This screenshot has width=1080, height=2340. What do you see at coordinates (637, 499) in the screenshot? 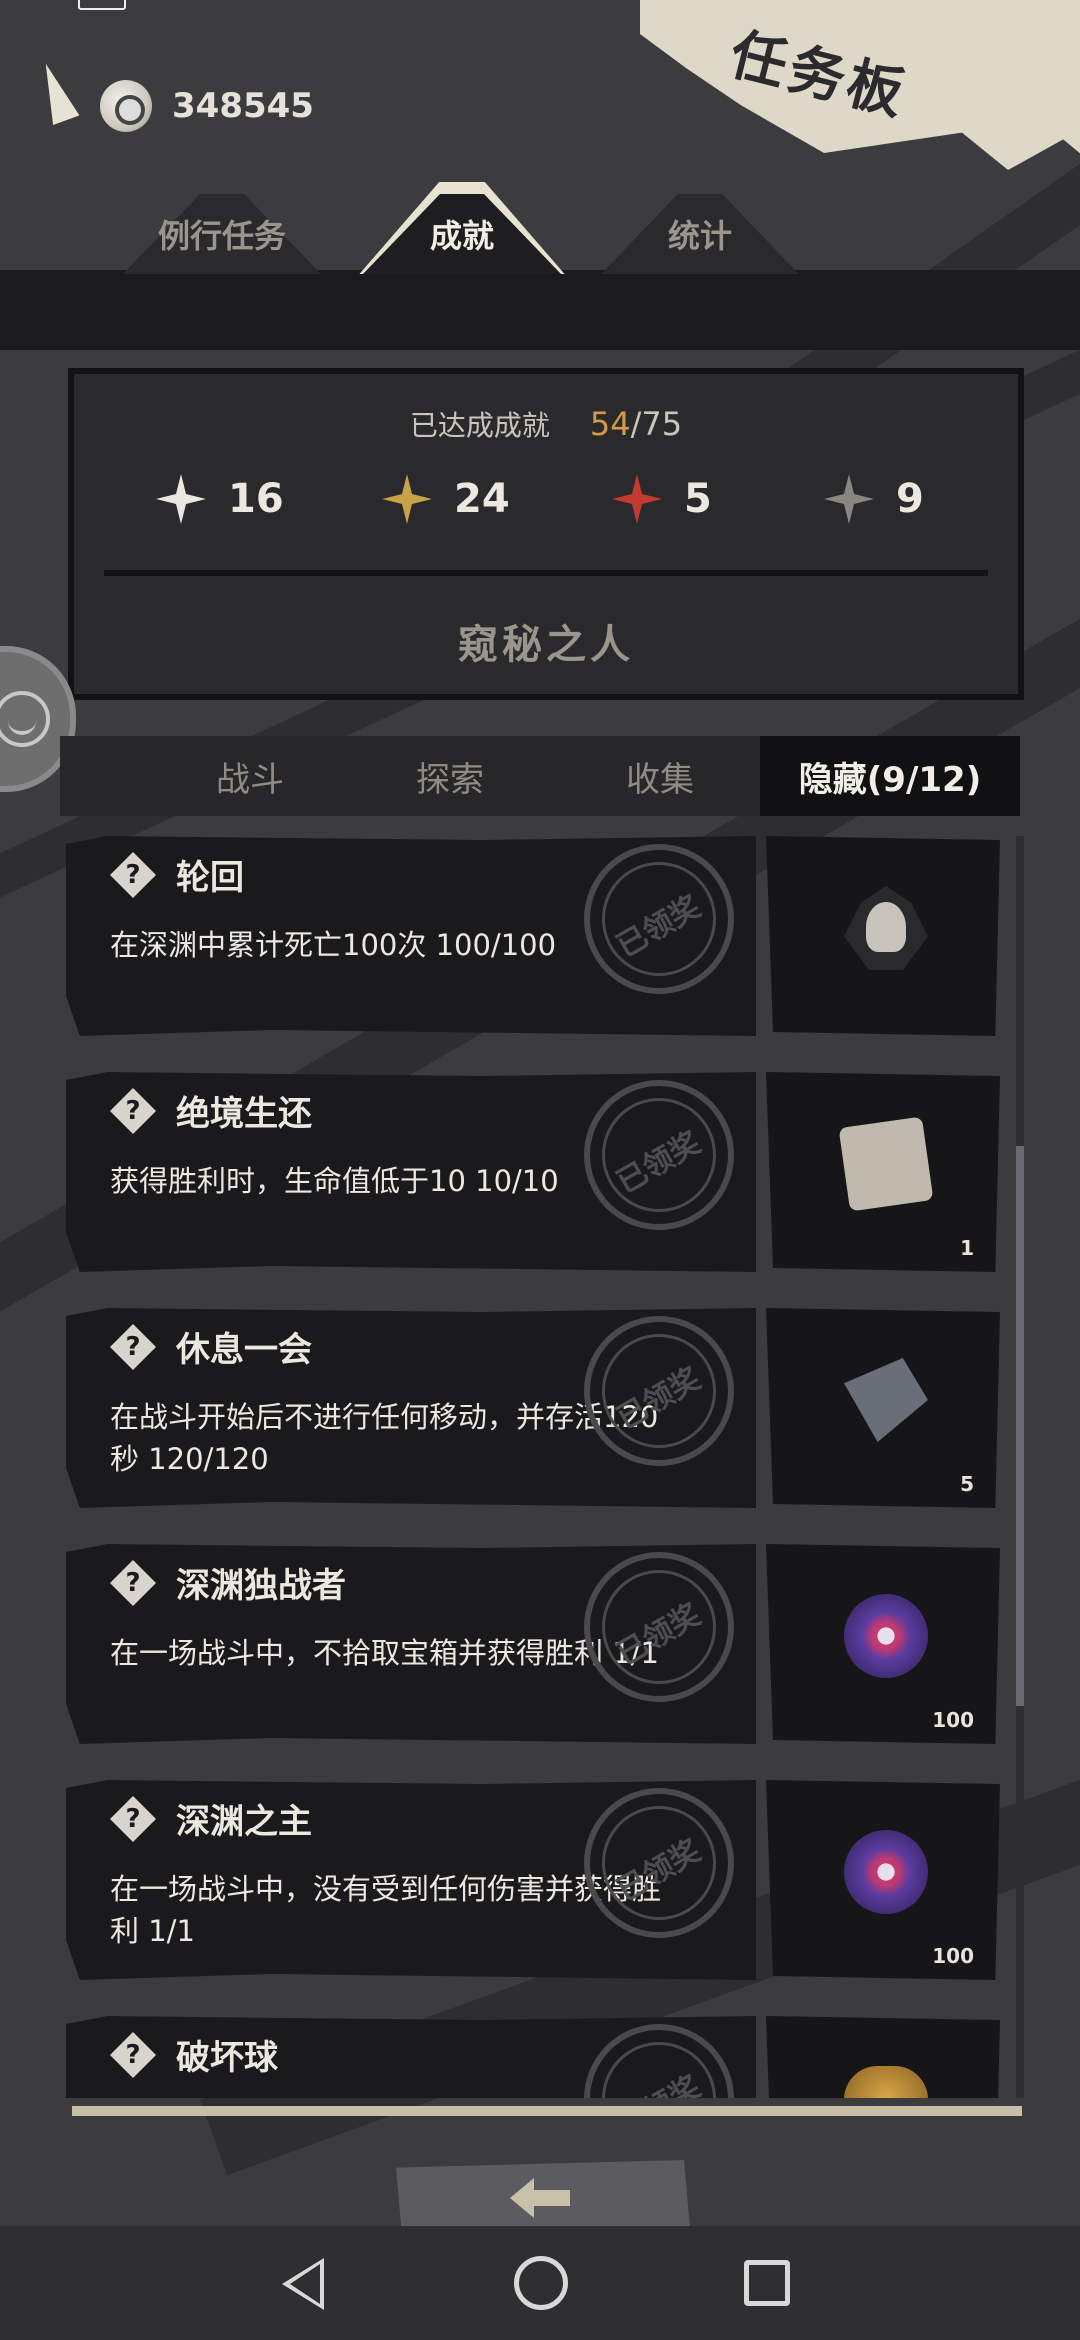
I see `red-star-icon` at bounding box center [637, 499].